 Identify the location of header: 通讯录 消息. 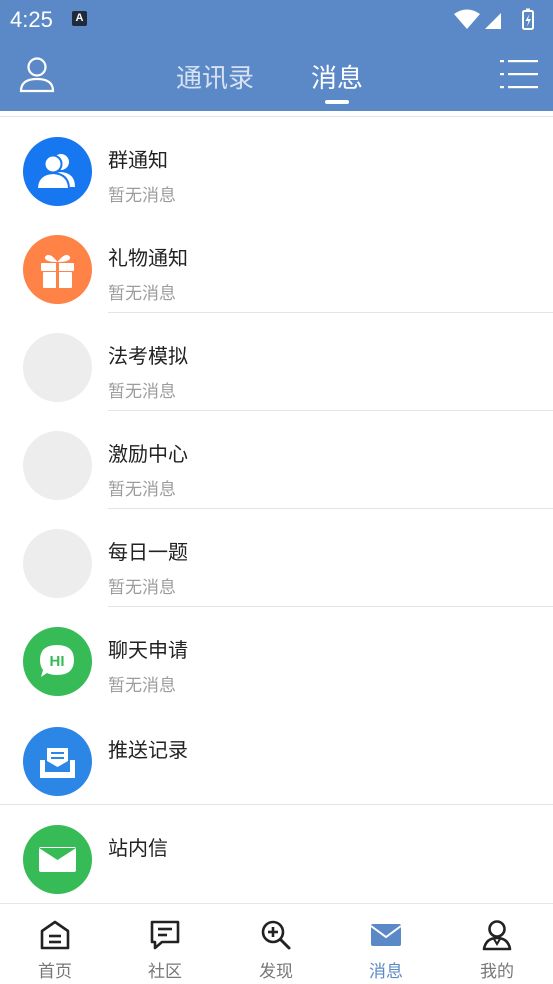
(276, 74).